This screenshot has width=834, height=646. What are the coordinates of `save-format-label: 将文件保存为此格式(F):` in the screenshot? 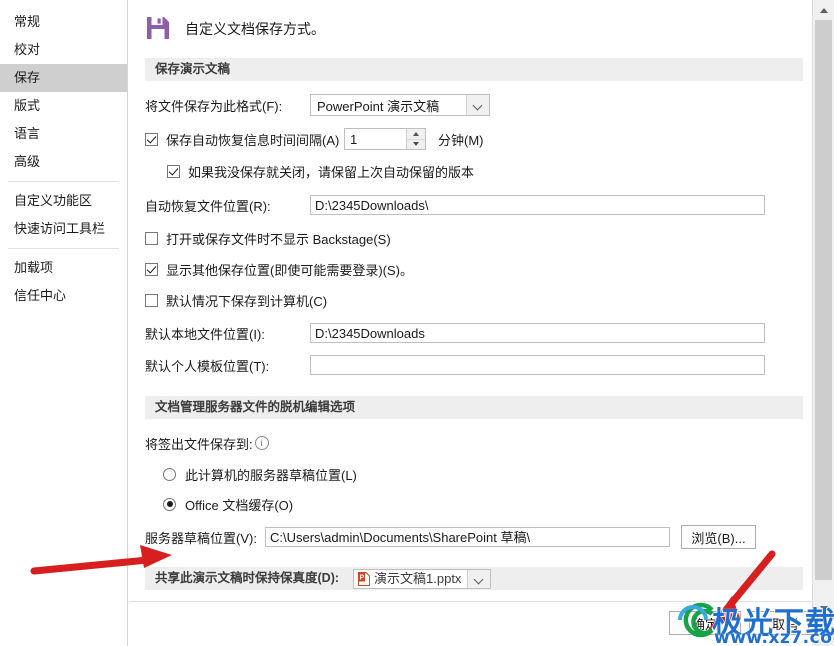 It's located at (214, 106).